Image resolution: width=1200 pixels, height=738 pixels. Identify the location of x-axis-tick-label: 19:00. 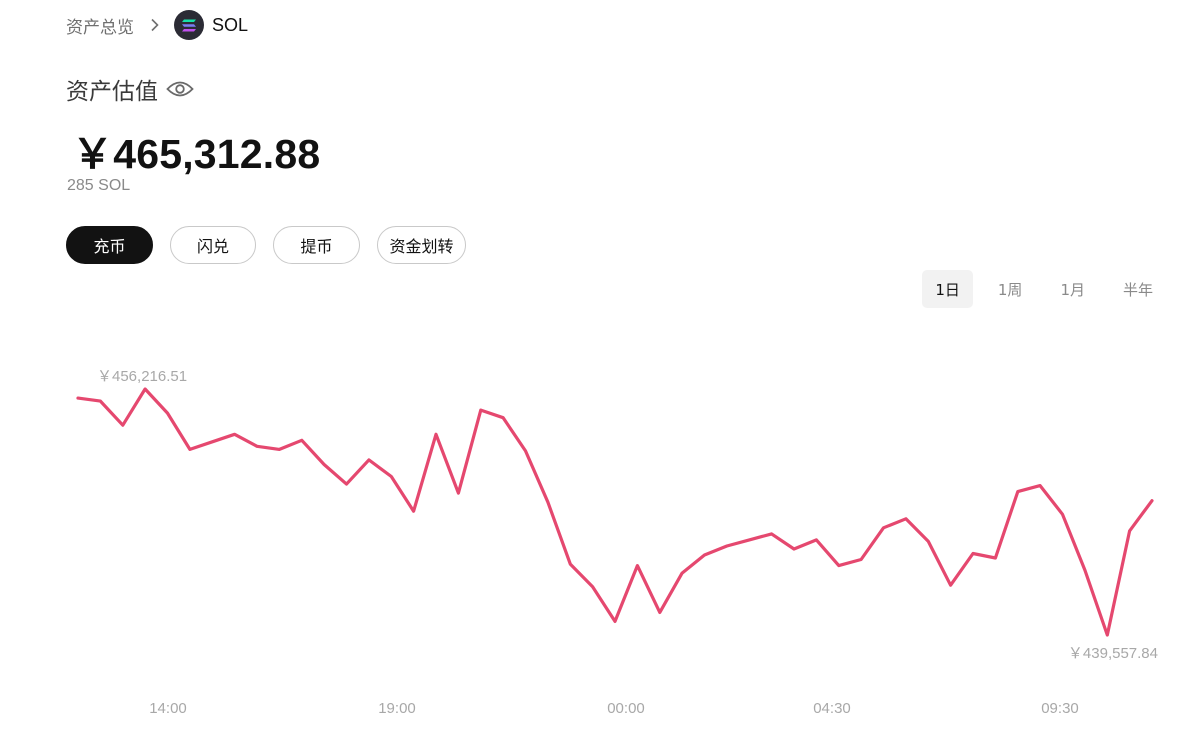
(397, 708).